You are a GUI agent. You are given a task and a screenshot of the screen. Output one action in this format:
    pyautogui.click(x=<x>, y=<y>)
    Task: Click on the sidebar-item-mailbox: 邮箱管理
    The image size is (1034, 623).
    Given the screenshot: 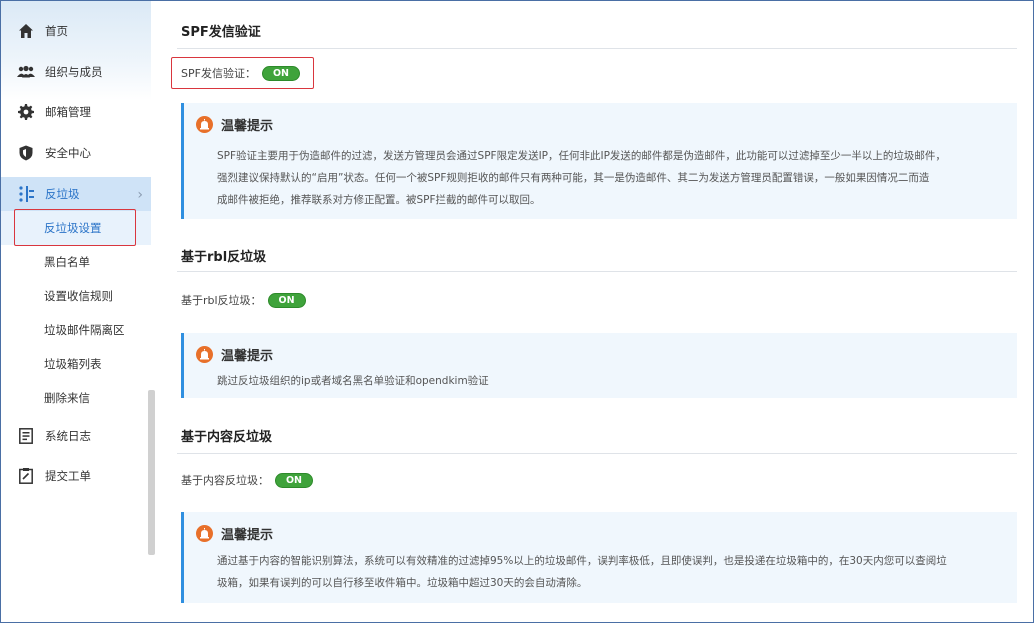 What is the action you would take?
    pyautogui.click(x=76, y=112)
    